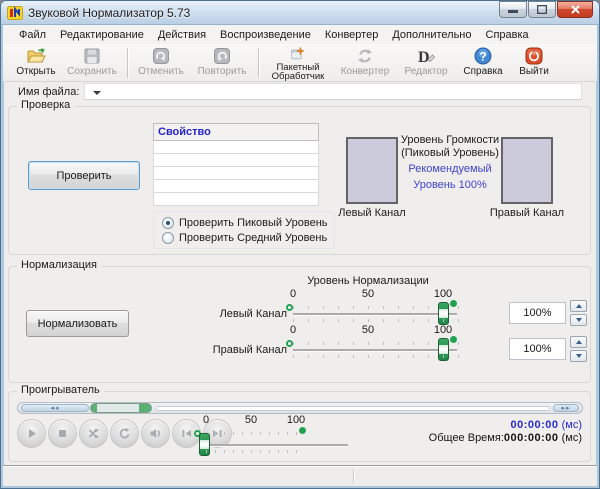  What do you see at coordinates (109, 12) in the screenshot?
I see `window-title: Звуковой Нормализатор 5.73` at bounding box center [109, 12].